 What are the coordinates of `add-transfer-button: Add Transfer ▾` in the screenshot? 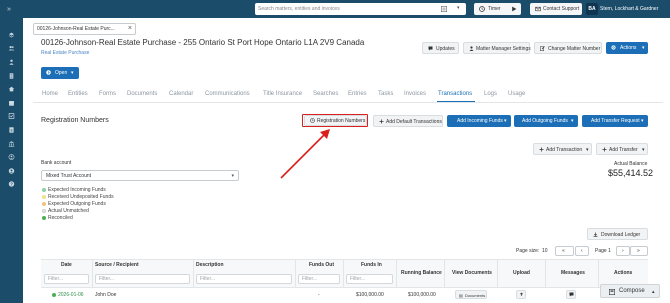 It's located at (622, 149).